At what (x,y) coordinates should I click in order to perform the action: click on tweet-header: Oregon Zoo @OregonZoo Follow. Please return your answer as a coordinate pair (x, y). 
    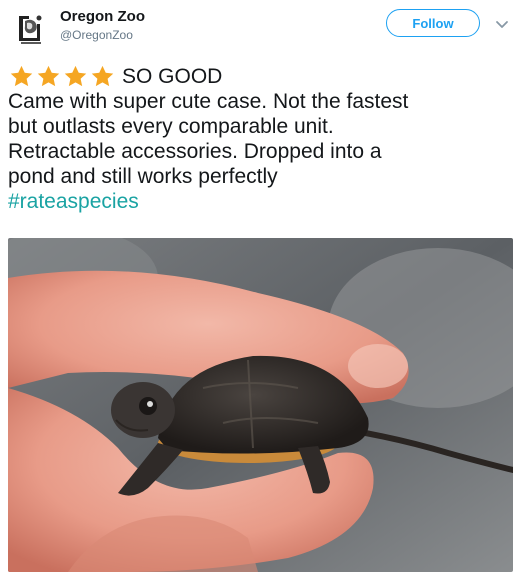
    Looking at the image, I should click on (260, 30).